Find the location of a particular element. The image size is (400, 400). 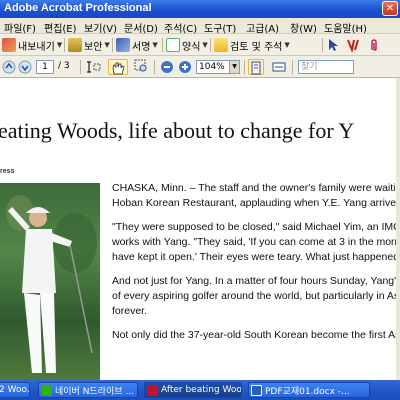

cursor-arrow-icon is located at coordinates (333, 45).